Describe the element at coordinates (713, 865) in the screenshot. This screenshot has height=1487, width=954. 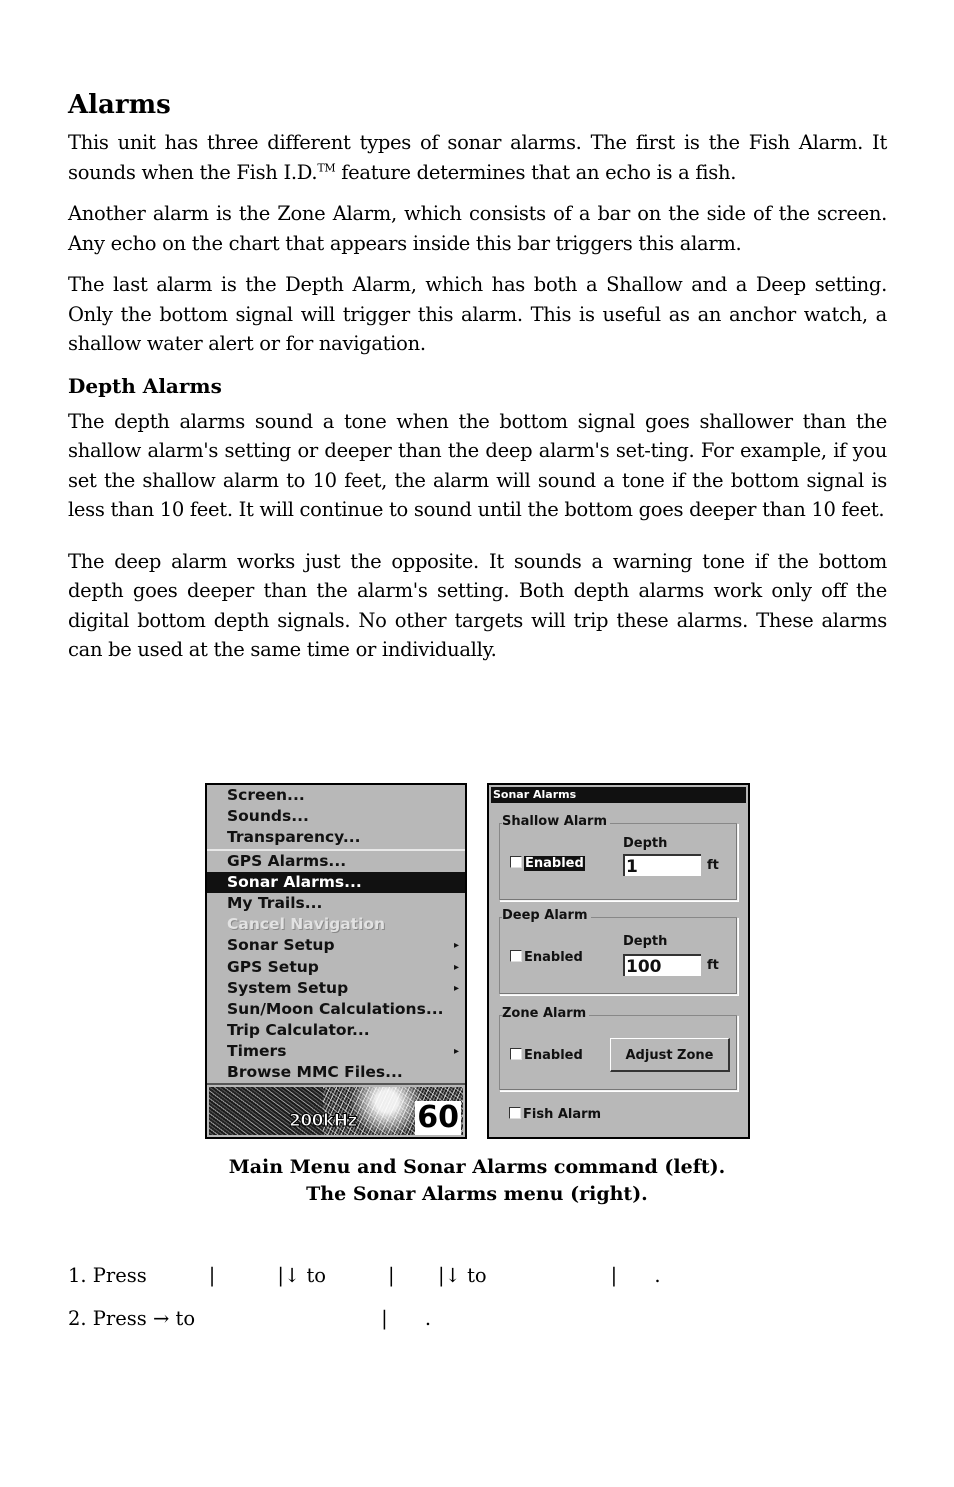
I see `shallow-depth-unit: ft` at that location.